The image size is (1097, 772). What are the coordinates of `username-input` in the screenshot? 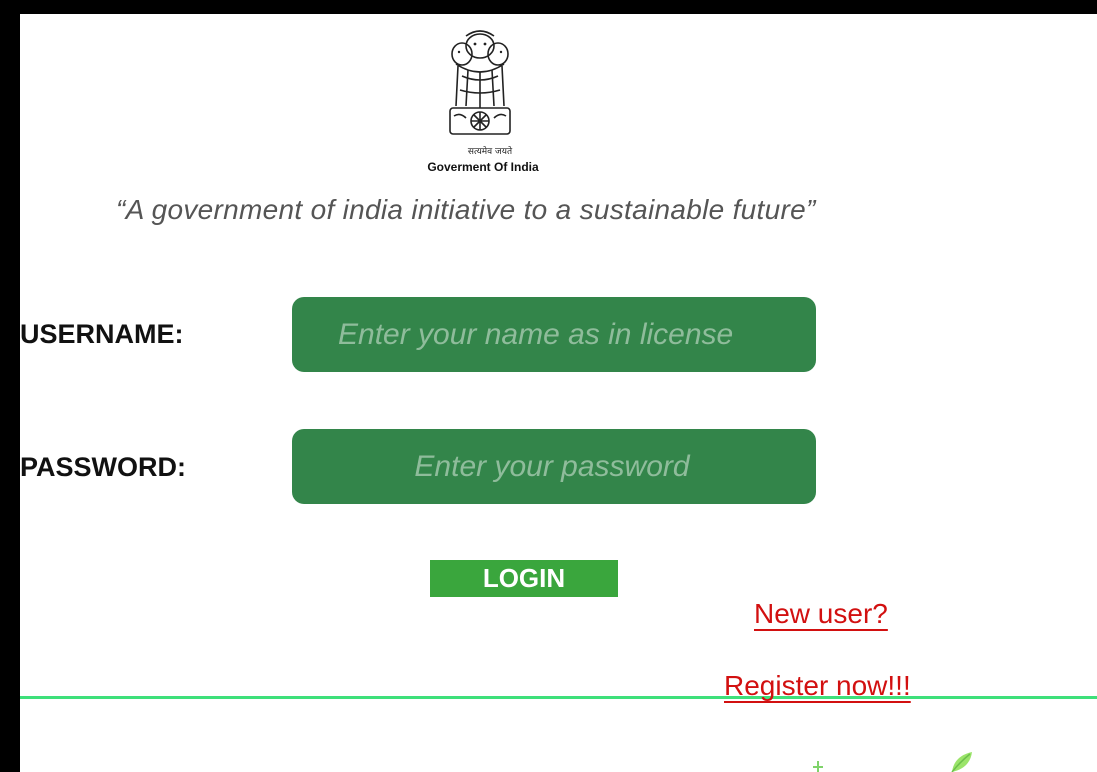 It's located at (554, 334).